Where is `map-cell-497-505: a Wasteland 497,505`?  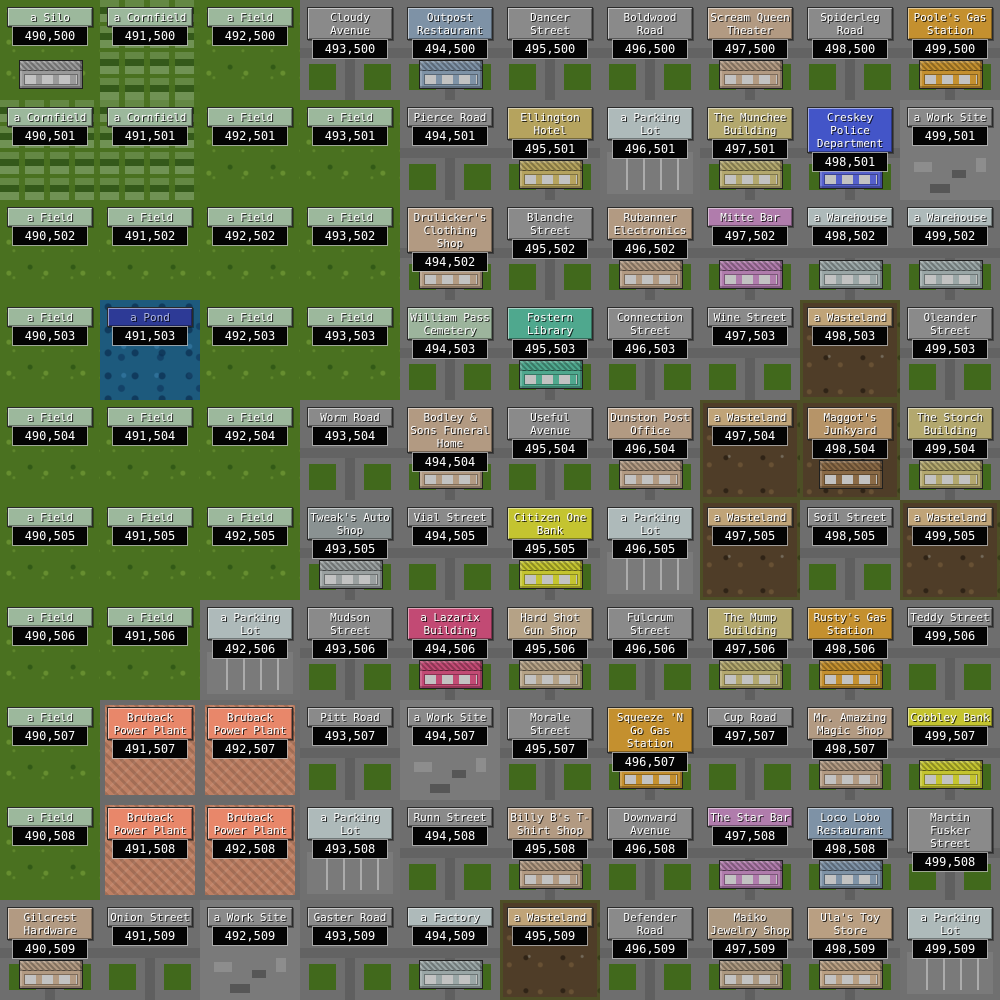
map-cell-497-505: a Wasteland 497,505 is located at coordinates (750, 550).